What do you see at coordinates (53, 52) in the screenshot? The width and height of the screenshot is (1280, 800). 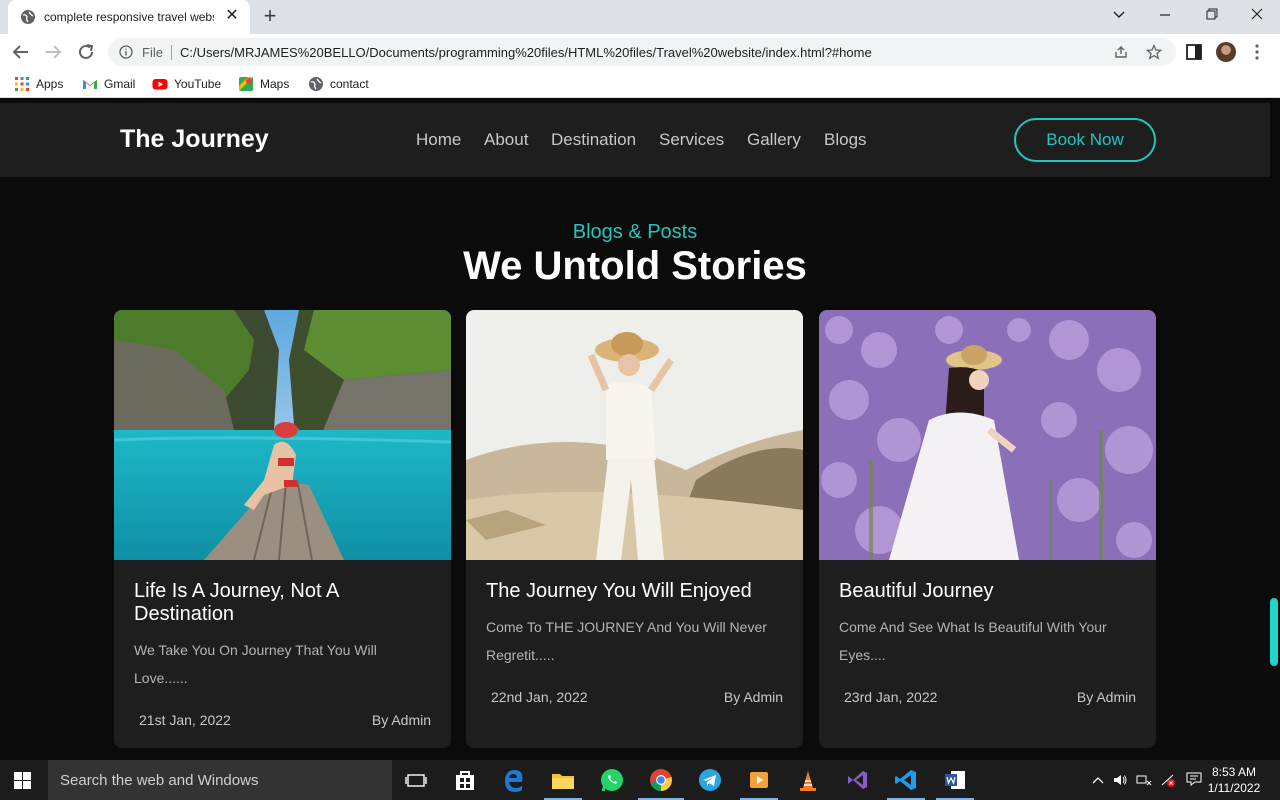 I see `forward-arrow-icon` at bounding box center [53, 52].